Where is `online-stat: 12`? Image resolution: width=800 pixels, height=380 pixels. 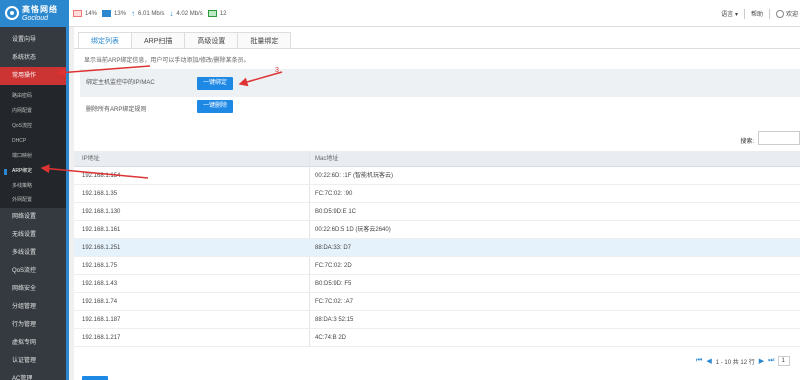 online-stat: 12 is located at coordinates (217, 13).